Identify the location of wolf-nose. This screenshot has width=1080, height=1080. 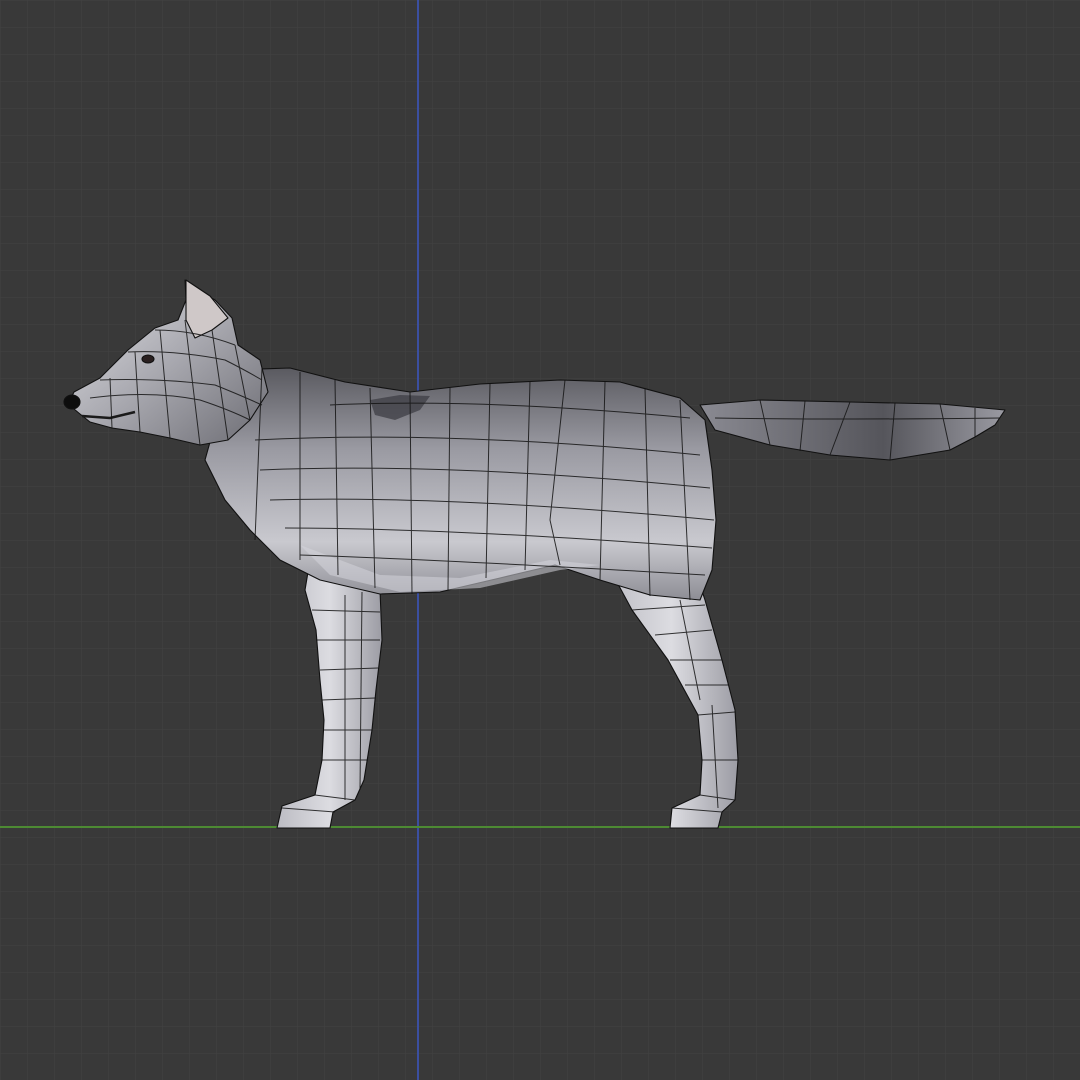
(72, 402).